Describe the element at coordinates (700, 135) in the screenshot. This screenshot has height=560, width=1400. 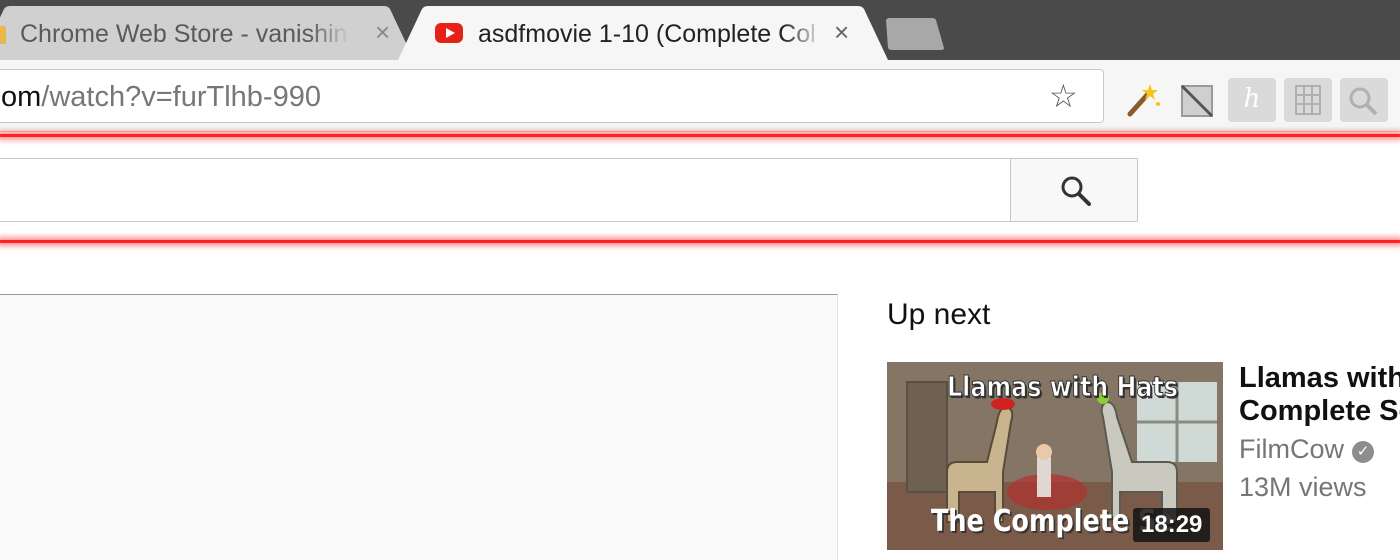
I see `highlight-line-top` at that location.